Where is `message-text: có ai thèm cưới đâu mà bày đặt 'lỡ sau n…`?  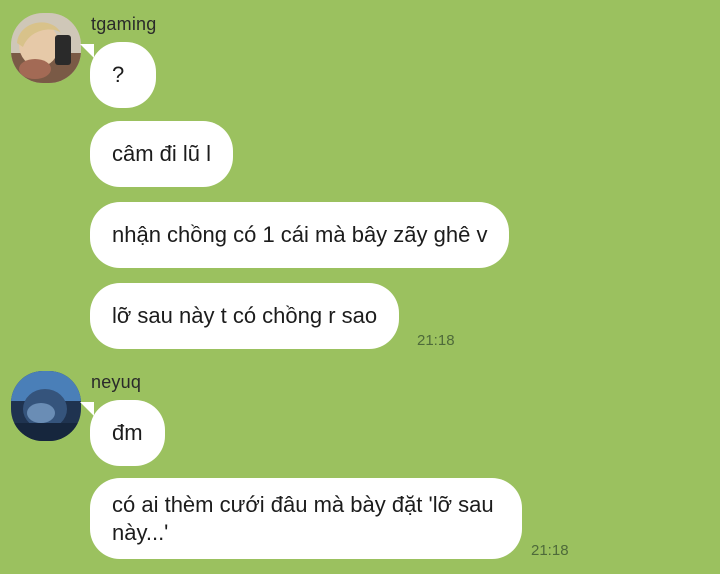
message-text: có ai thèm cưới đâu mà bày đặt 'lỡ sau n… is located at coordinates (303, 518).